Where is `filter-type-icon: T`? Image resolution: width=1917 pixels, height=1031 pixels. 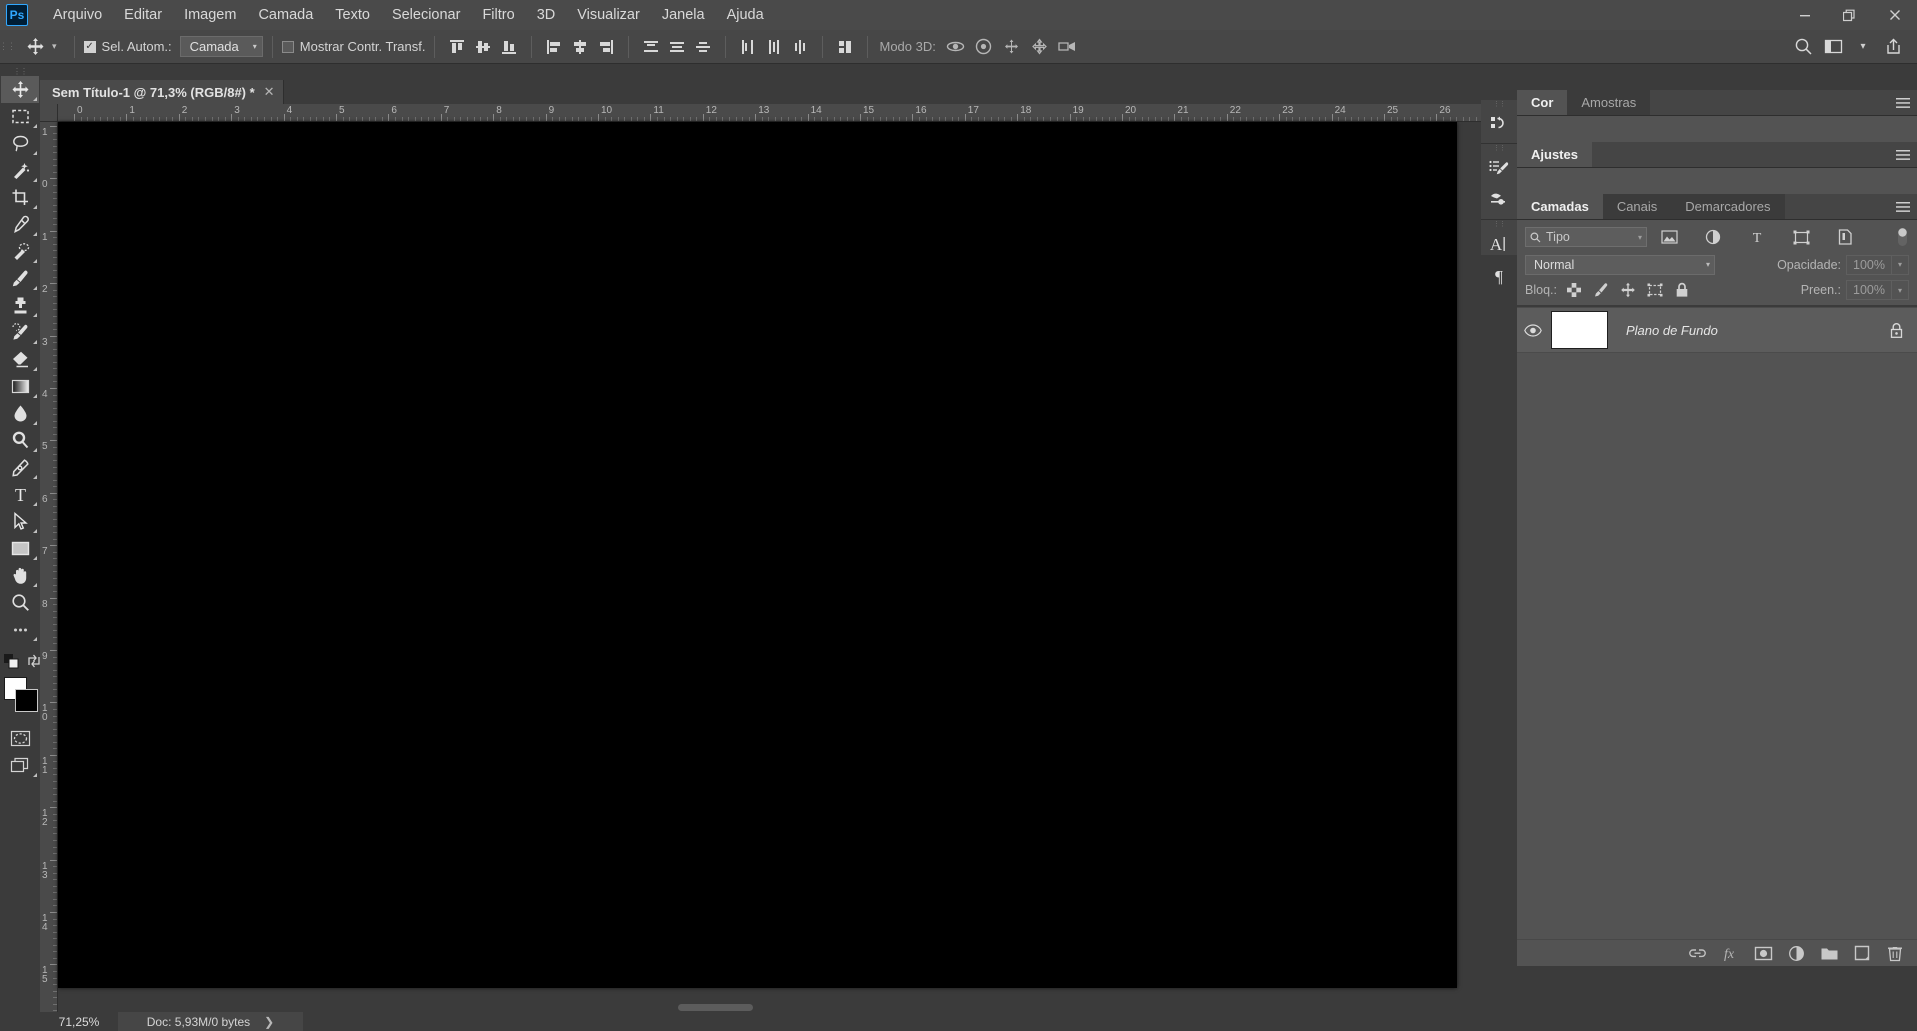 filter-type-icon: T is located at coordinates (1757, 237).